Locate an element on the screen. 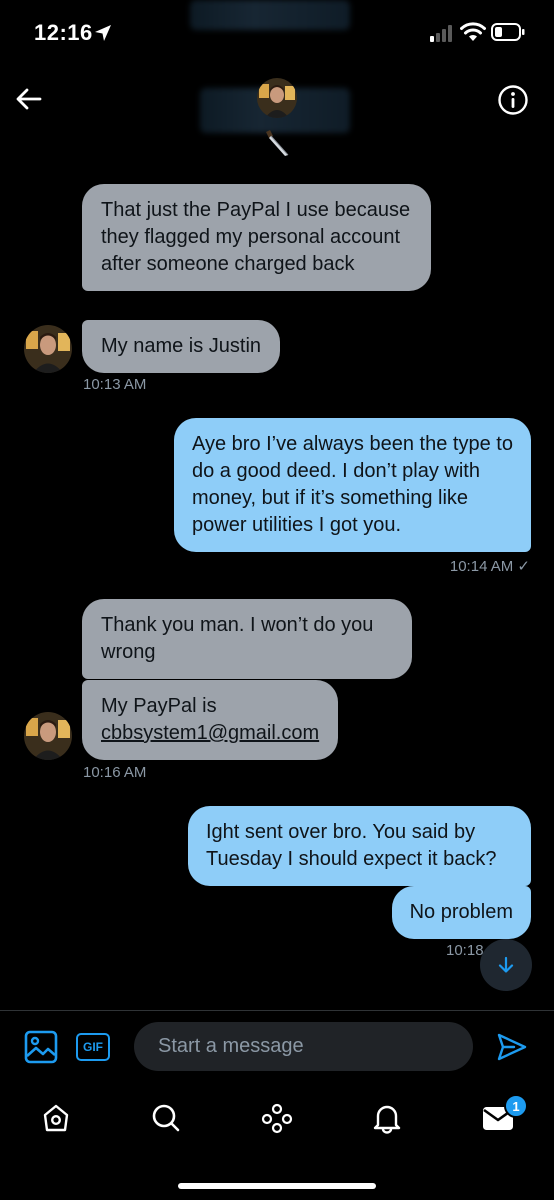 This screenshot has width=554, height=1200. message-timestamp: 10:14 AM ✓ is located at coordinates (489, 566).